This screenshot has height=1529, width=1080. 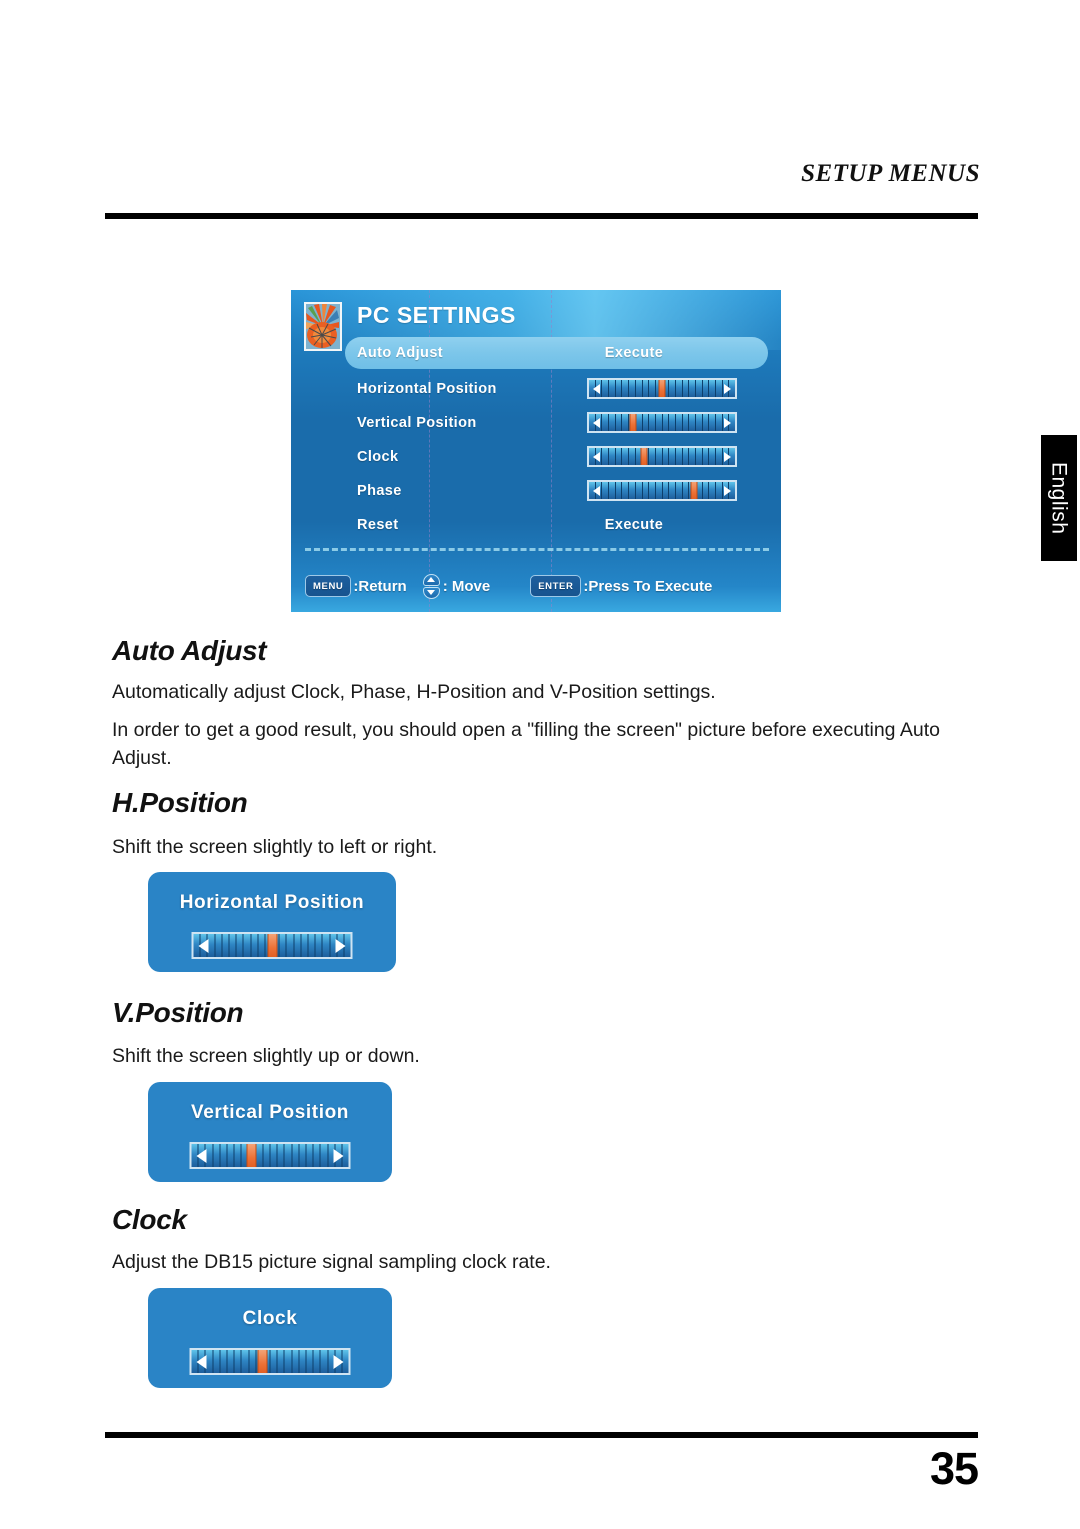 What do you see at coordinates (270, 1112) in the screenshot?
I see `card-title: Vertical Position` at bounding box center [270, 1112].